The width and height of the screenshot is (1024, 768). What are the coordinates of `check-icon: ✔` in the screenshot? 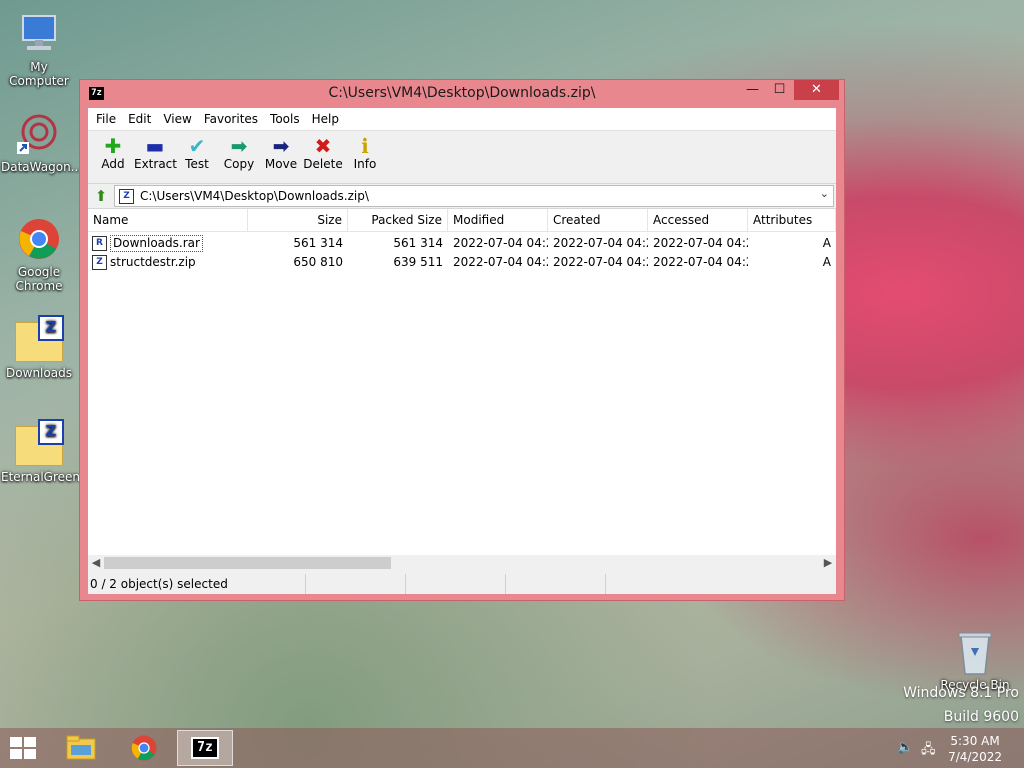 It's located at (197, 146).